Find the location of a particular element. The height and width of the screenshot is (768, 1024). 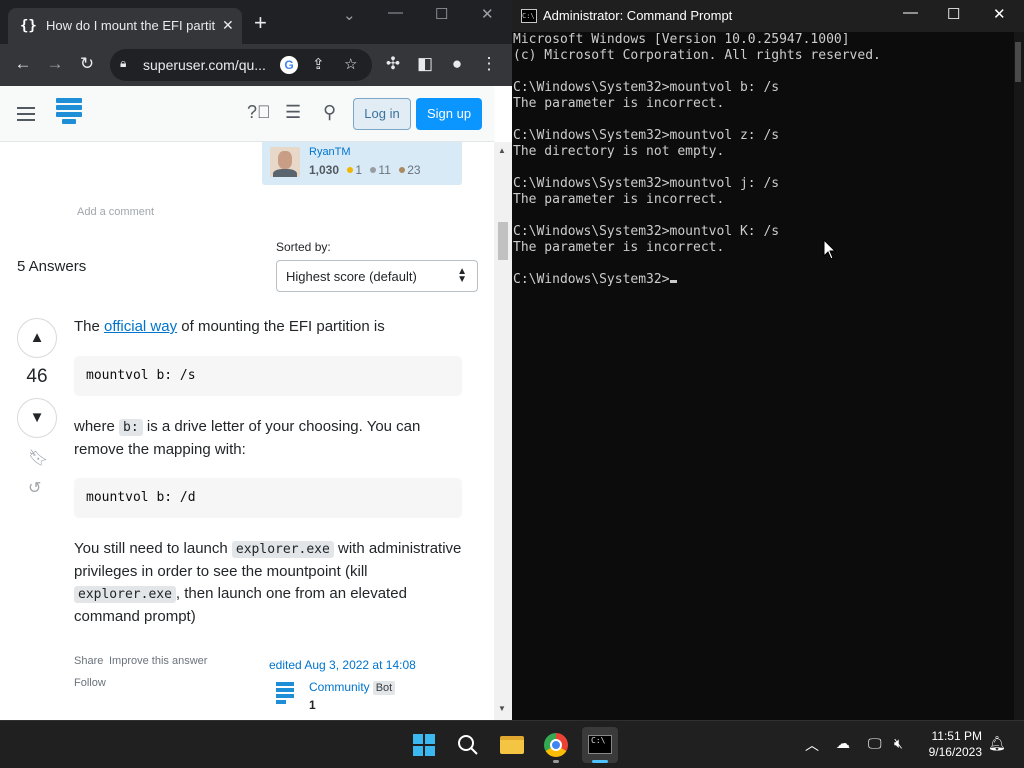

terminal-scrollbar is located at coordinates (1019, 376).